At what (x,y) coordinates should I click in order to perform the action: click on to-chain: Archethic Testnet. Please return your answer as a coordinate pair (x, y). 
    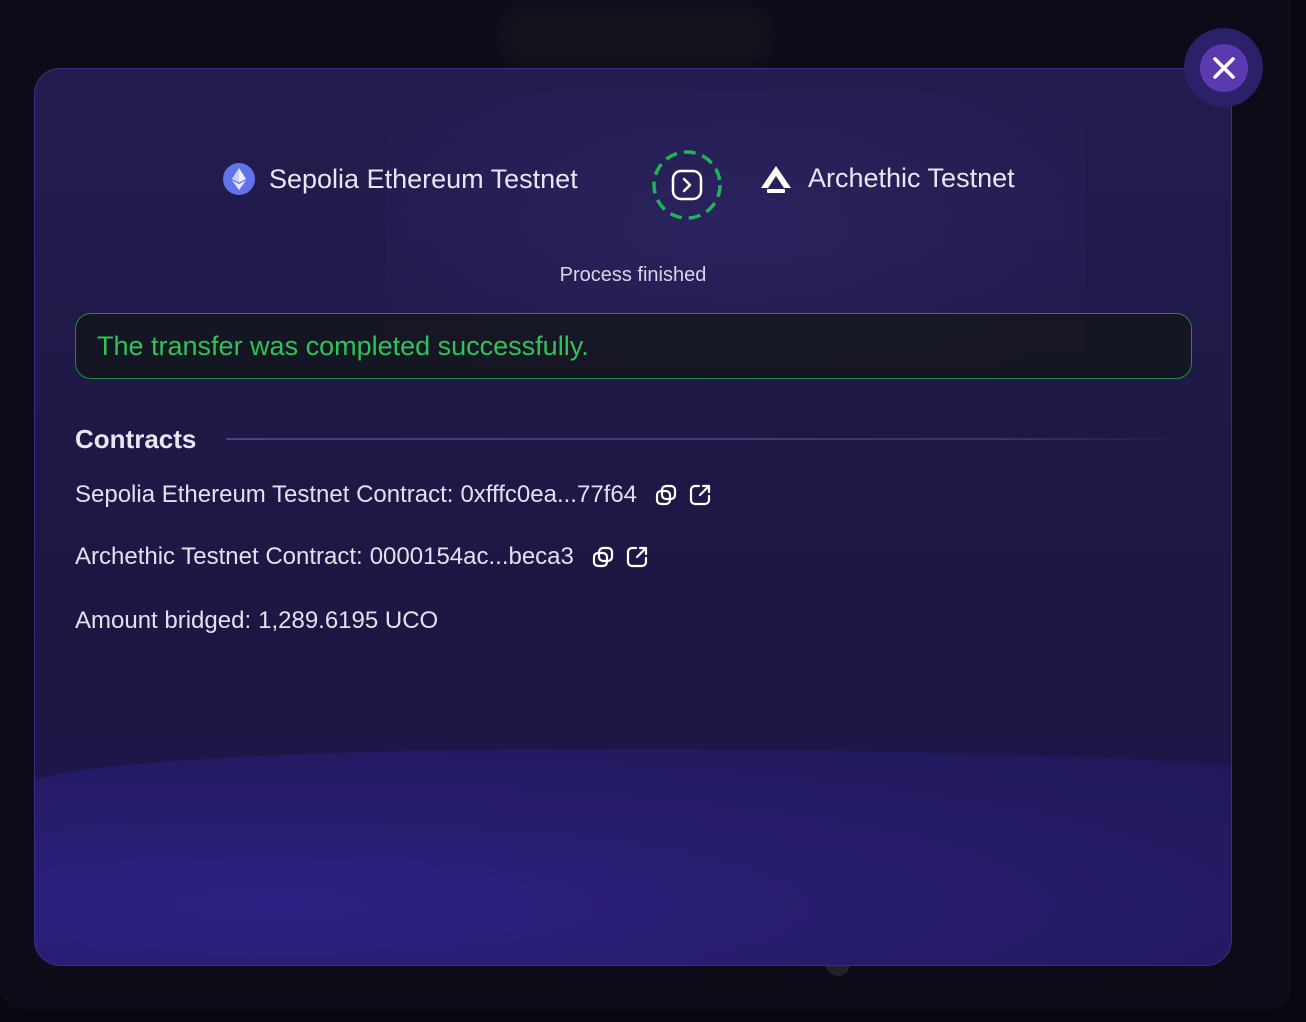
    Looking at the image, I should click on (887, 178).